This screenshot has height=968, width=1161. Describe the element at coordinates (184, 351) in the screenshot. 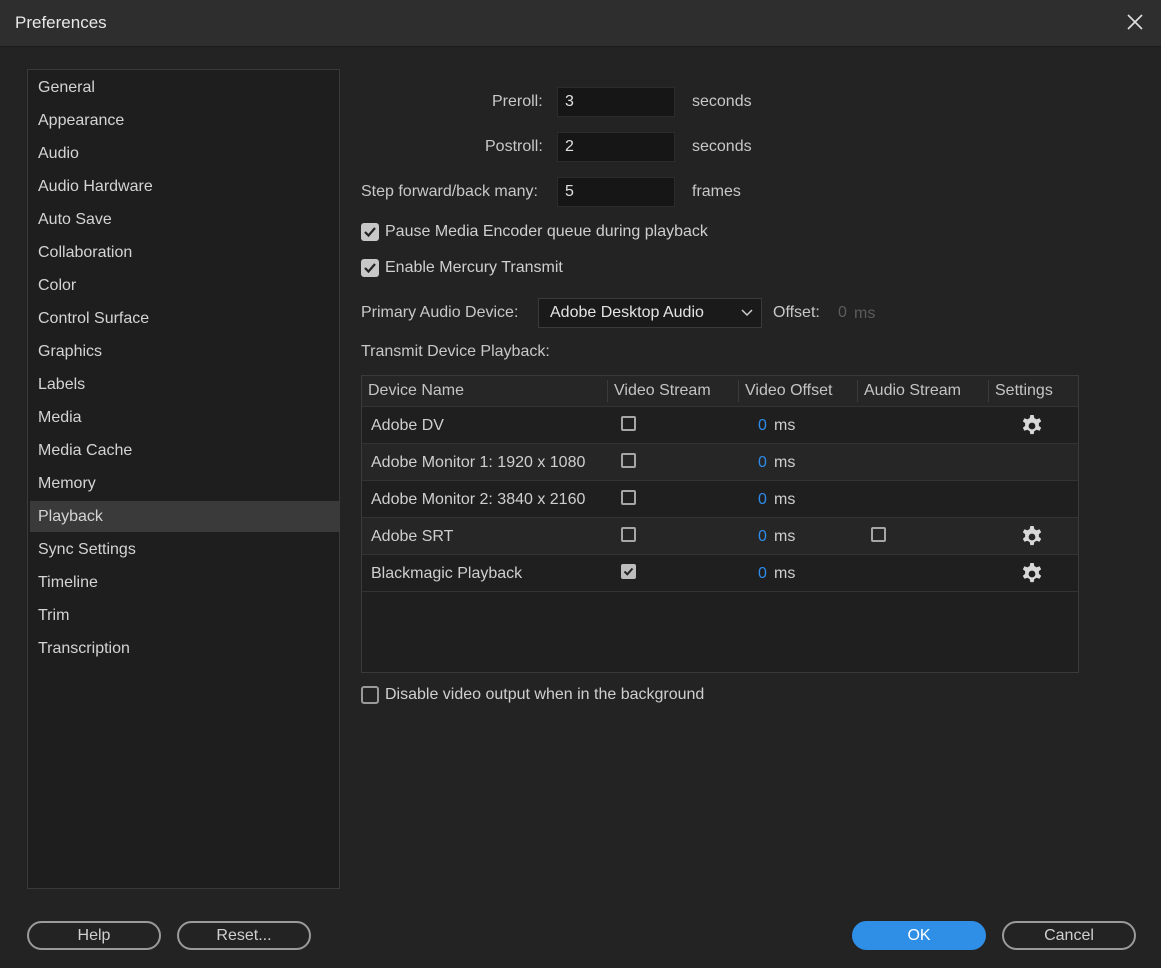

I see `sidebar-item-graphics: Graphics` at that location.